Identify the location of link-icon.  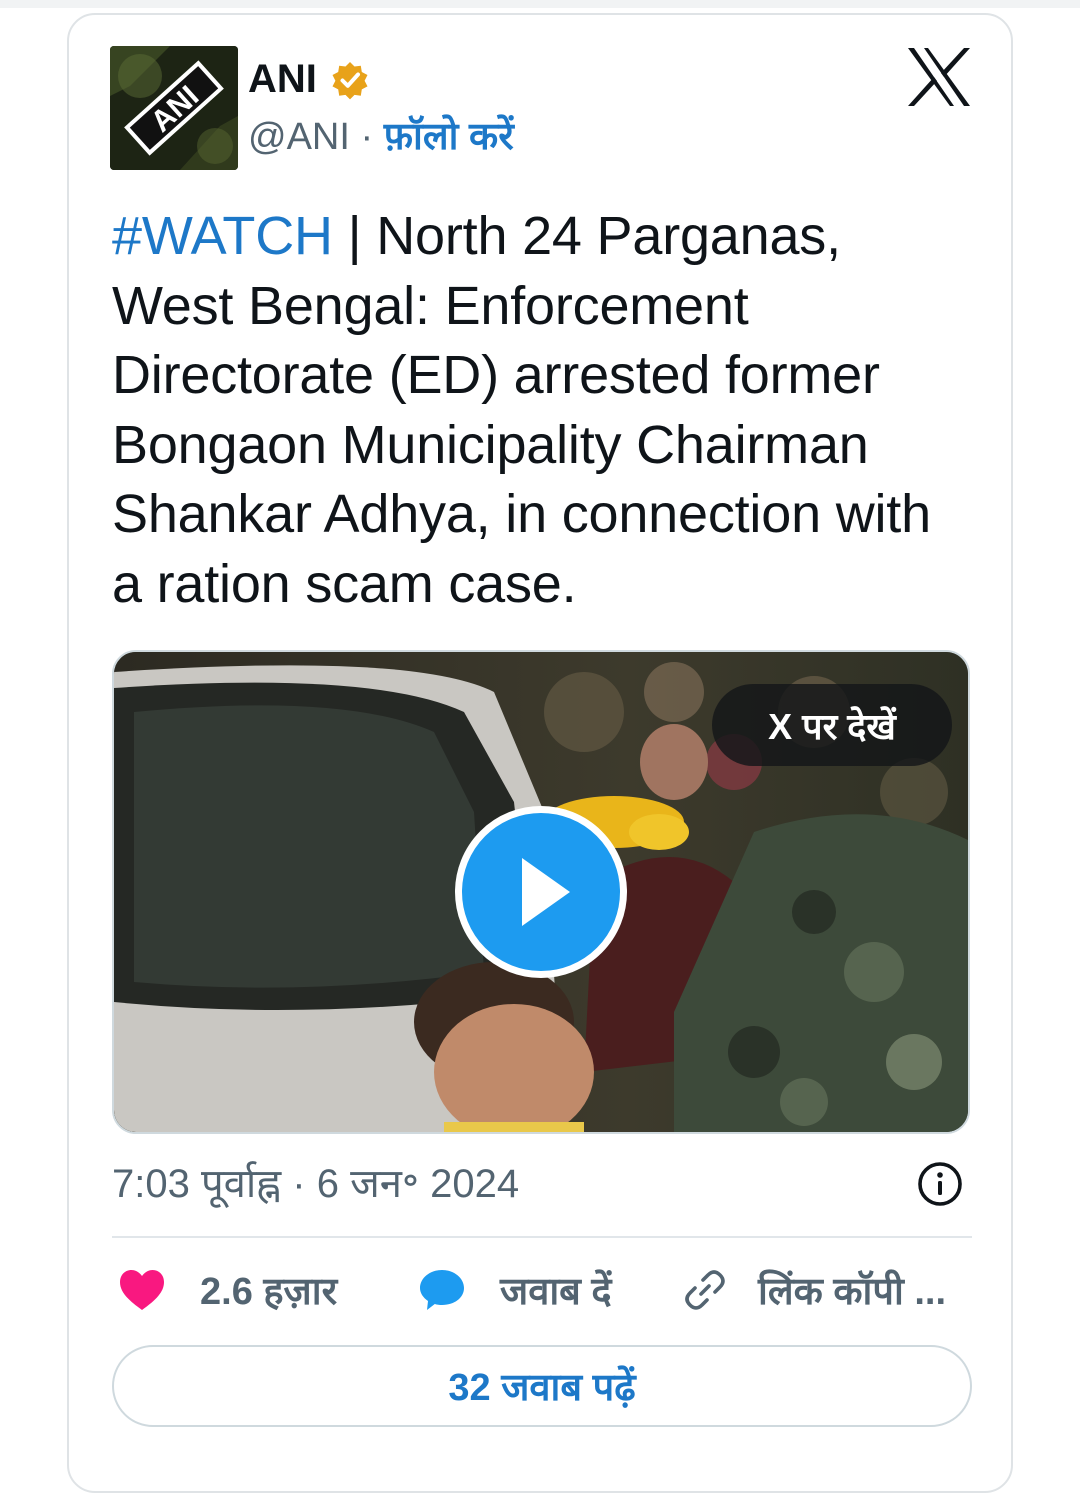
(705, 1290).